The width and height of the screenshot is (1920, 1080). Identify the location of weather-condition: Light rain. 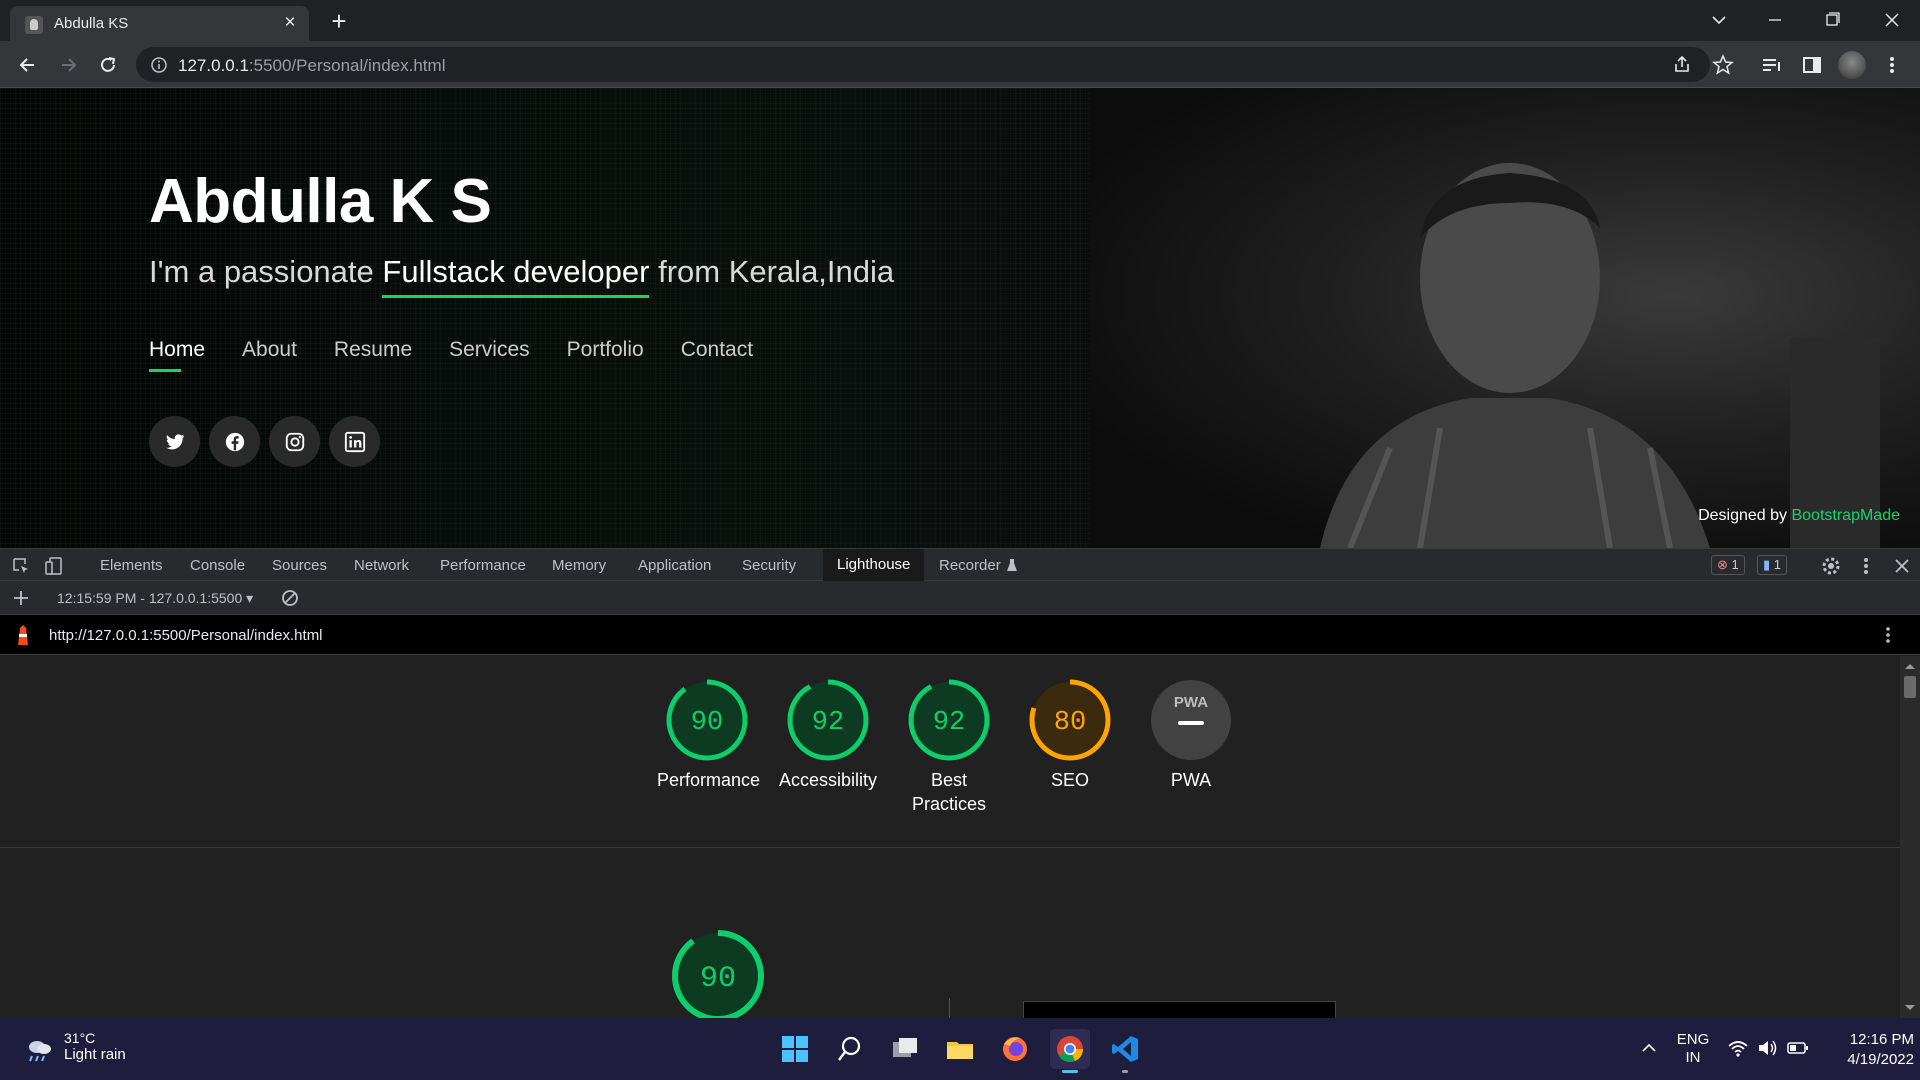
(95, 1054).